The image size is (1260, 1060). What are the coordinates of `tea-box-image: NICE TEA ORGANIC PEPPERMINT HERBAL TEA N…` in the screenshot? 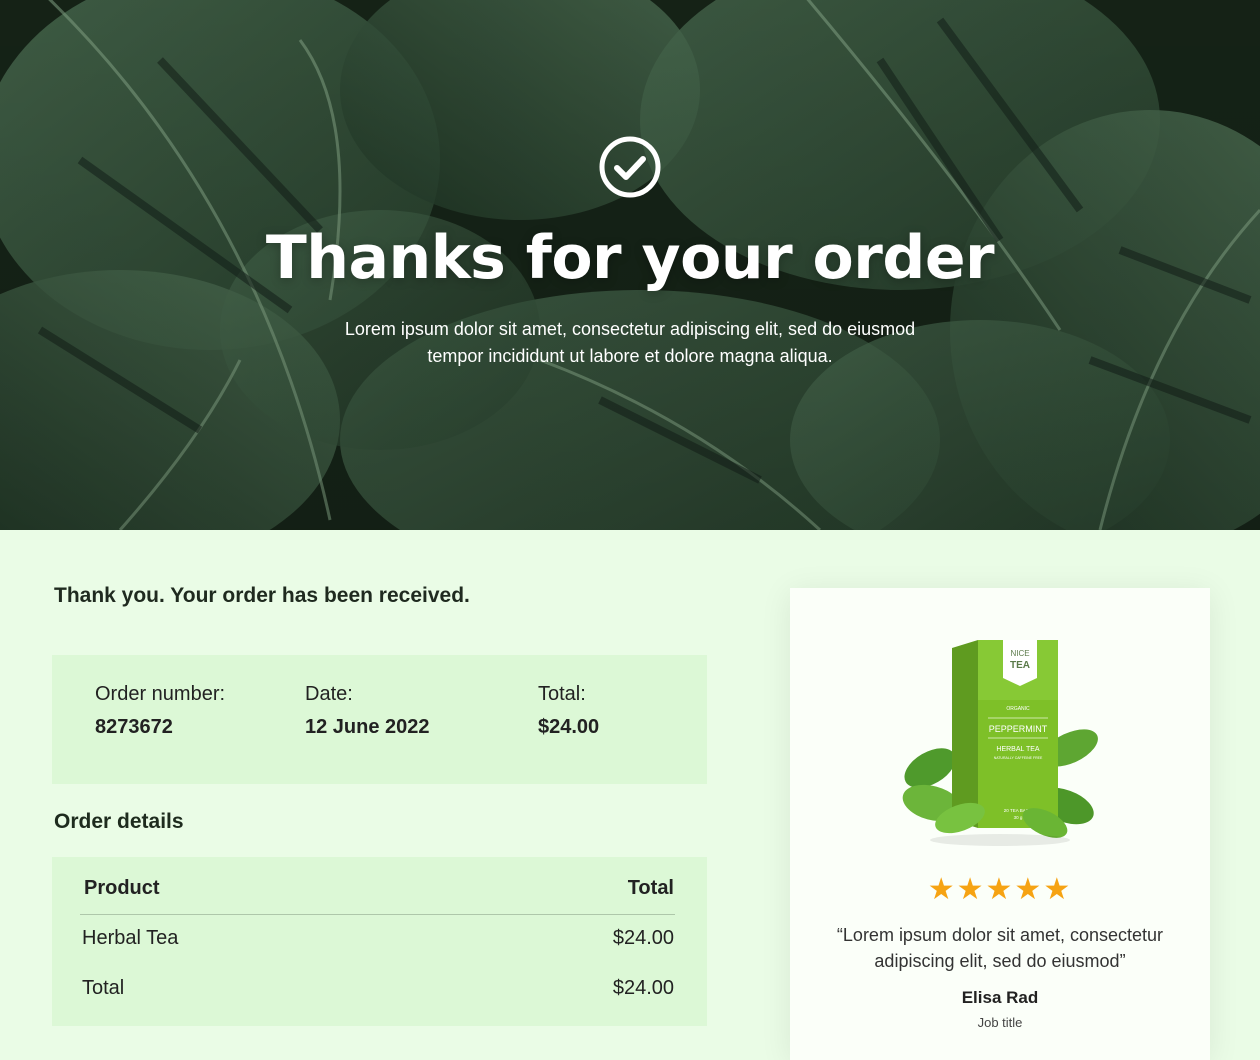 It's located at (1000, 743).